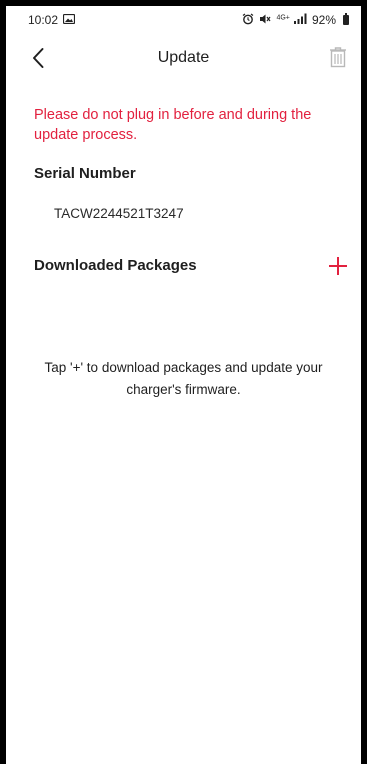 The height and width of the screenshot is (764, 367). I want to click on page-title: Update, so click(183, 57).